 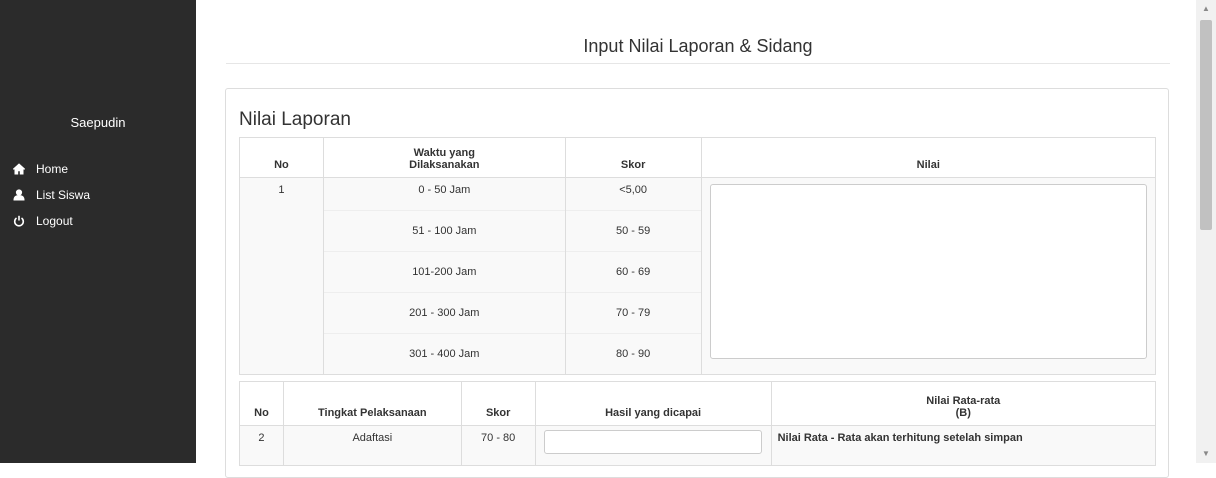 I want to click on row-number: 1, so click(x=281, y=276).